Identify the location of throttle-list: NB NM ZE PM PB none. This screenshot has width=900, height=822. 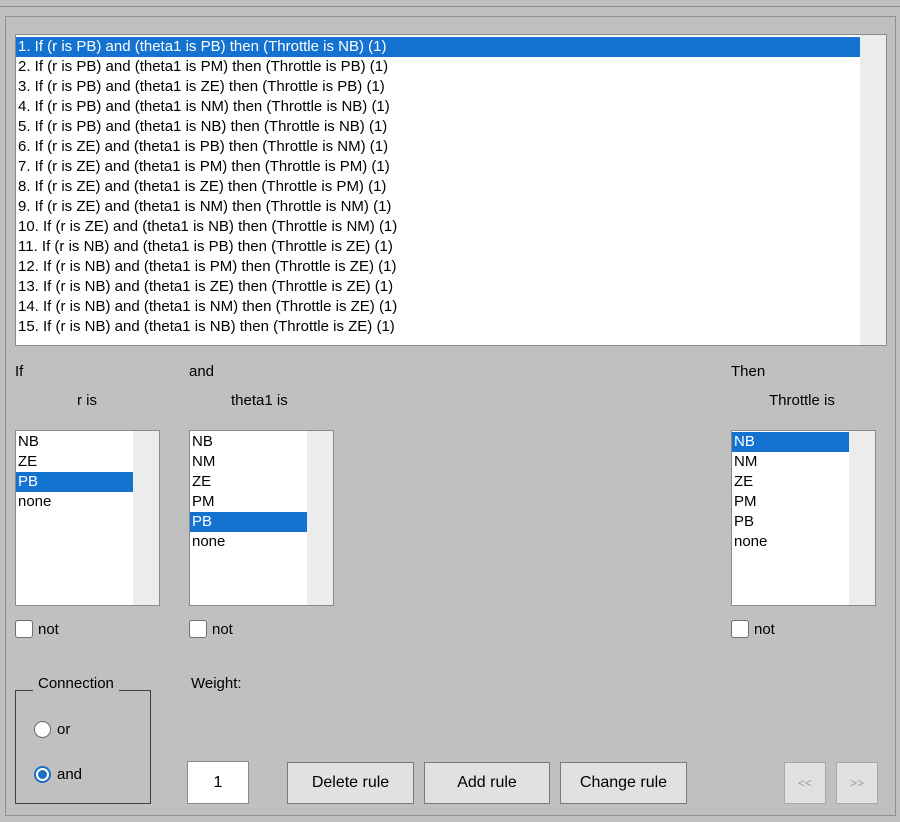
(803, 518).